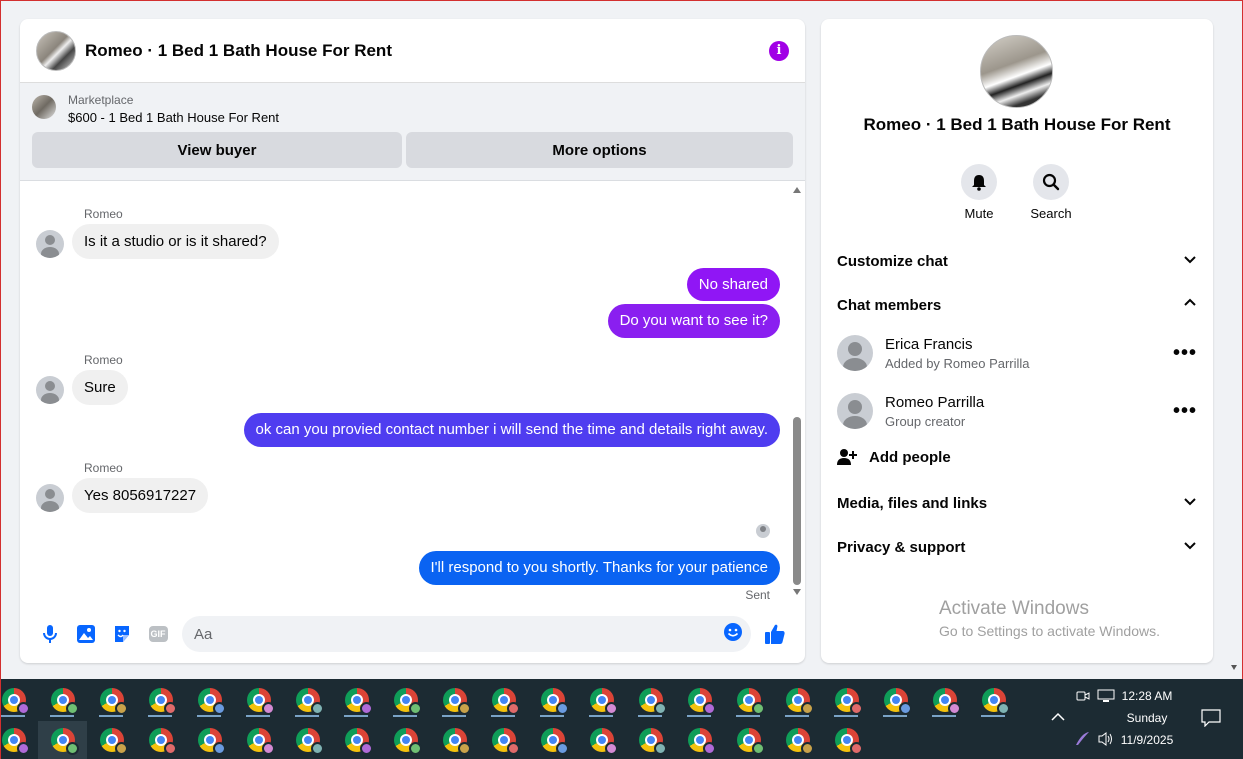  Describe the element at coordinates (758, 748) in the screenshot. I see `profile-badge-icon` at that location.